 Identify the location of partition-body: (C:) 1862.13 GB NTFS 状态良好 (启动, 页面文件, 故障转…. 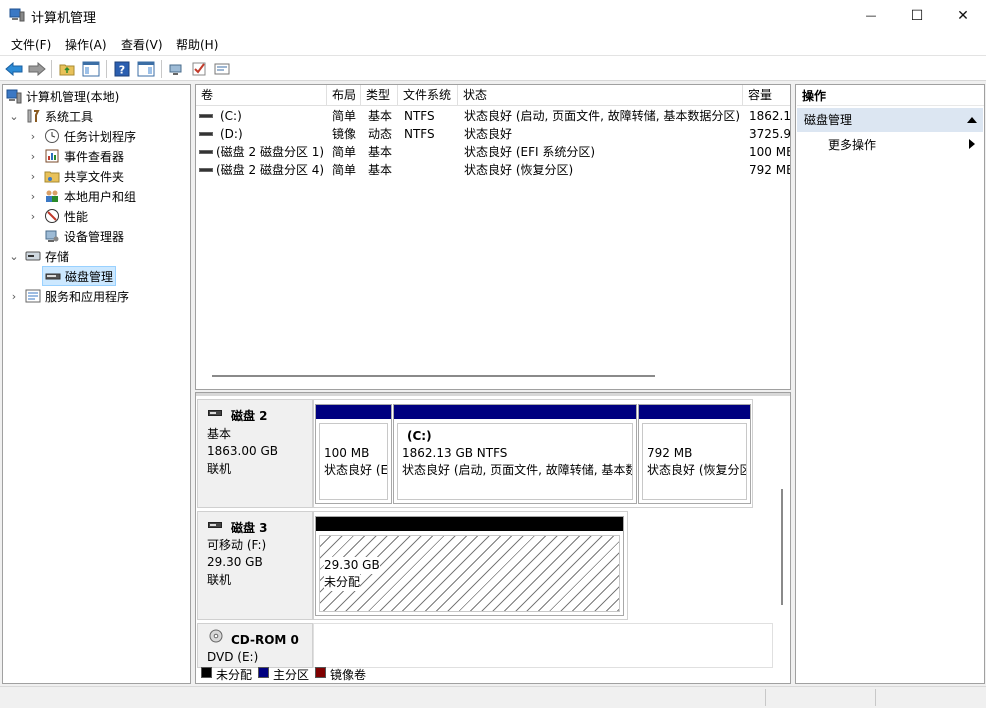
(515, 461).